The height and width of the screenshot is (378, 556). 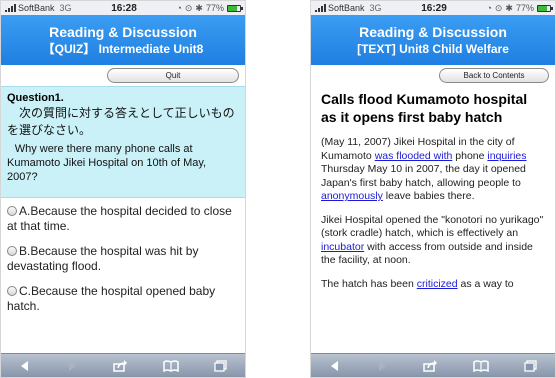 I want to click on header-subtitle: 【QUIZ】 Intermediate Unit8, so click(x=123, y=48).